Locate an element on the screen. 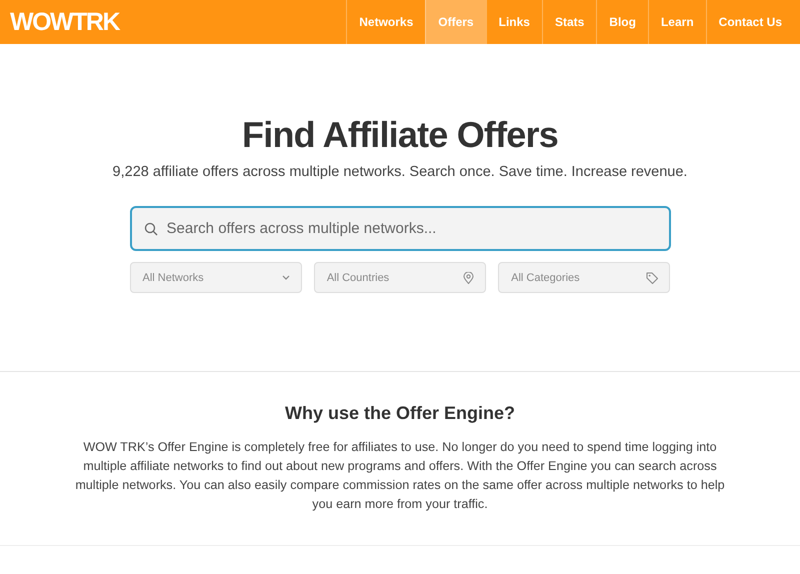 The image size is (800, 574). nav-link: Offers is located at coordinates (455, 22).